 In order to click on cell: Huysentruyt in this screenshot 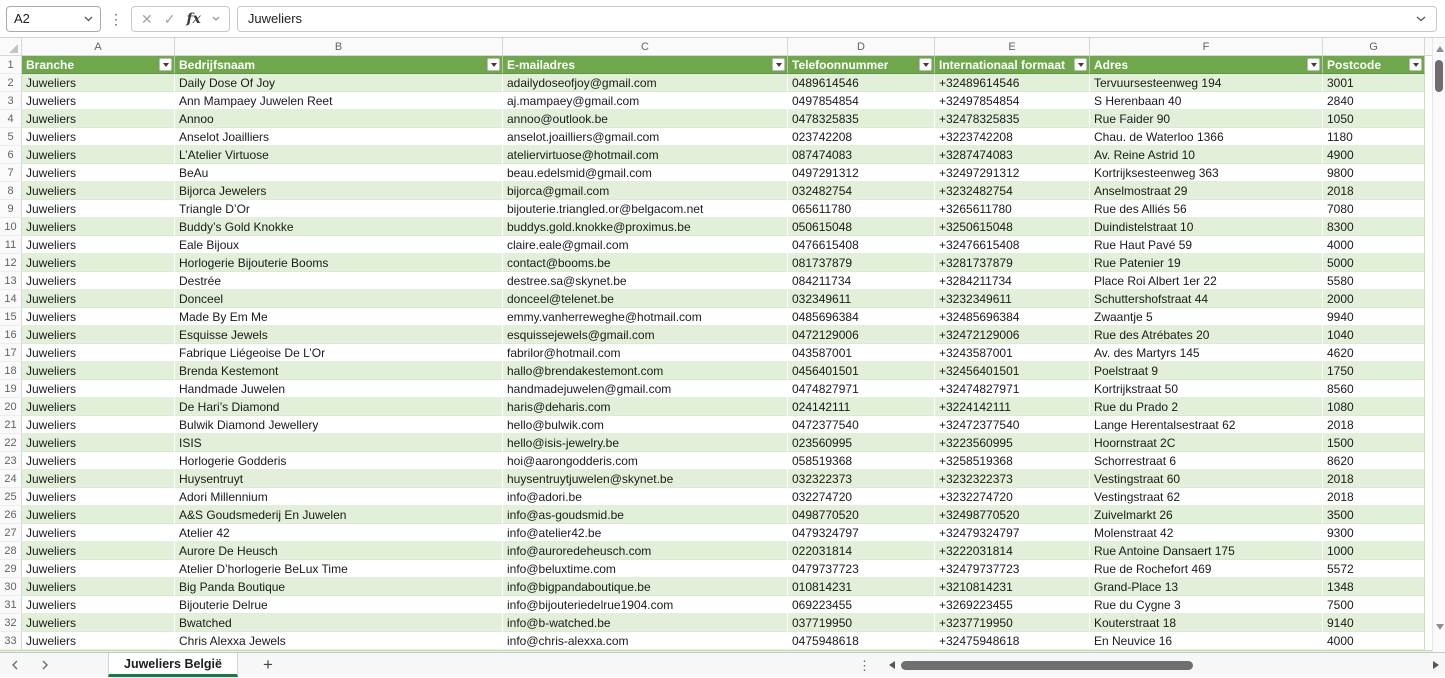, I will do `click(339, 479)`.